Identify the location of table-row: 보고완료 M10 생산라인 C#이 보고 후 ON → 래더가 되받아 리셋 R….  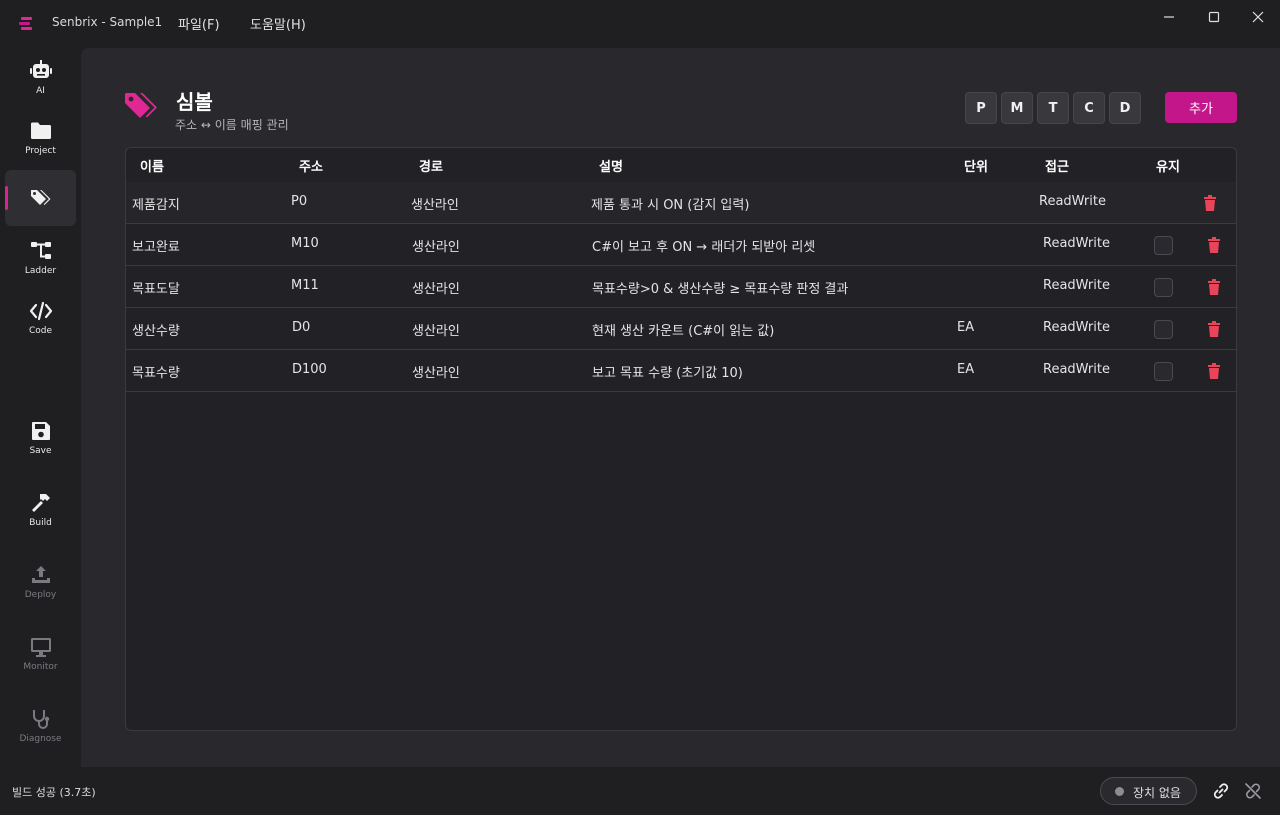
(681, 245).